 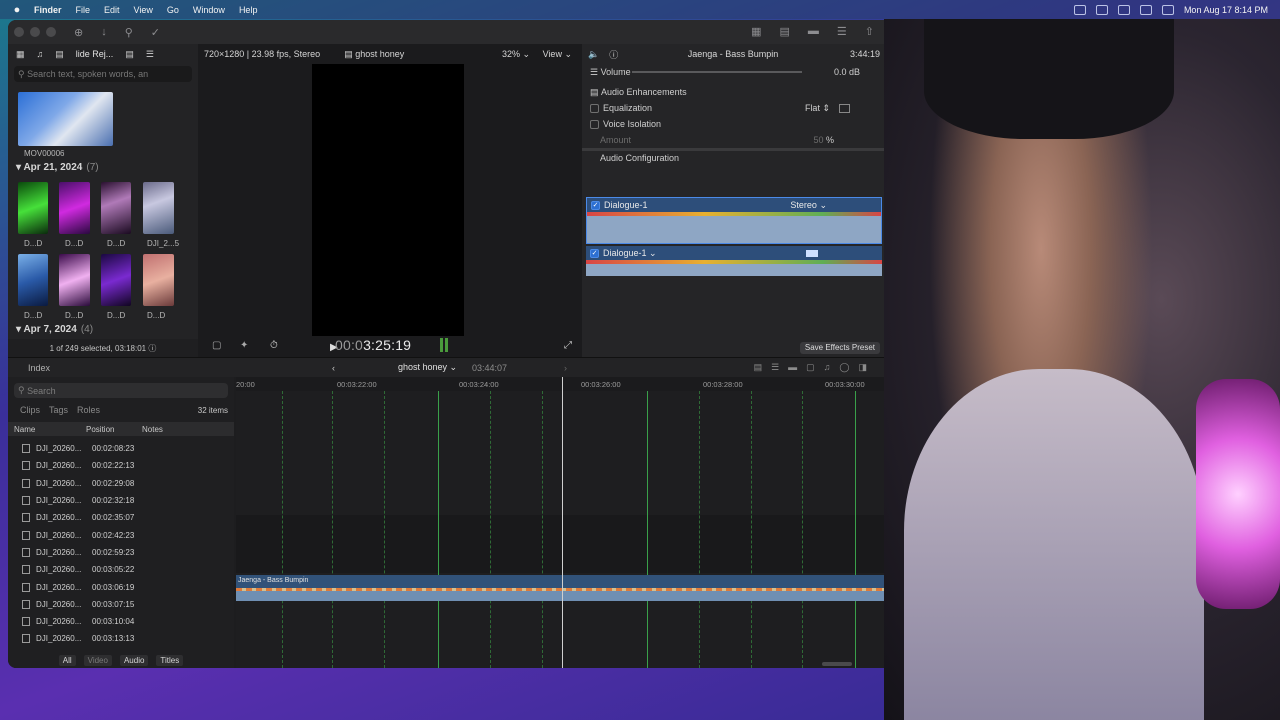 What do you see at coordinates (594, 124) in the screenshot?
I see `voice-isolation-checkbox` at bounding box center [594, 124].